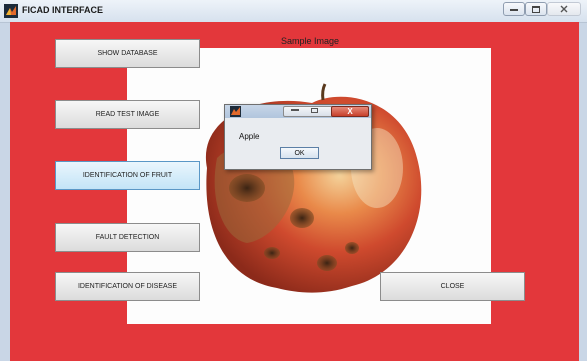 This screenshot has height=361, width=587. I want to click on fault-detection-button: FAULT DETECTION, so click(127, 237).